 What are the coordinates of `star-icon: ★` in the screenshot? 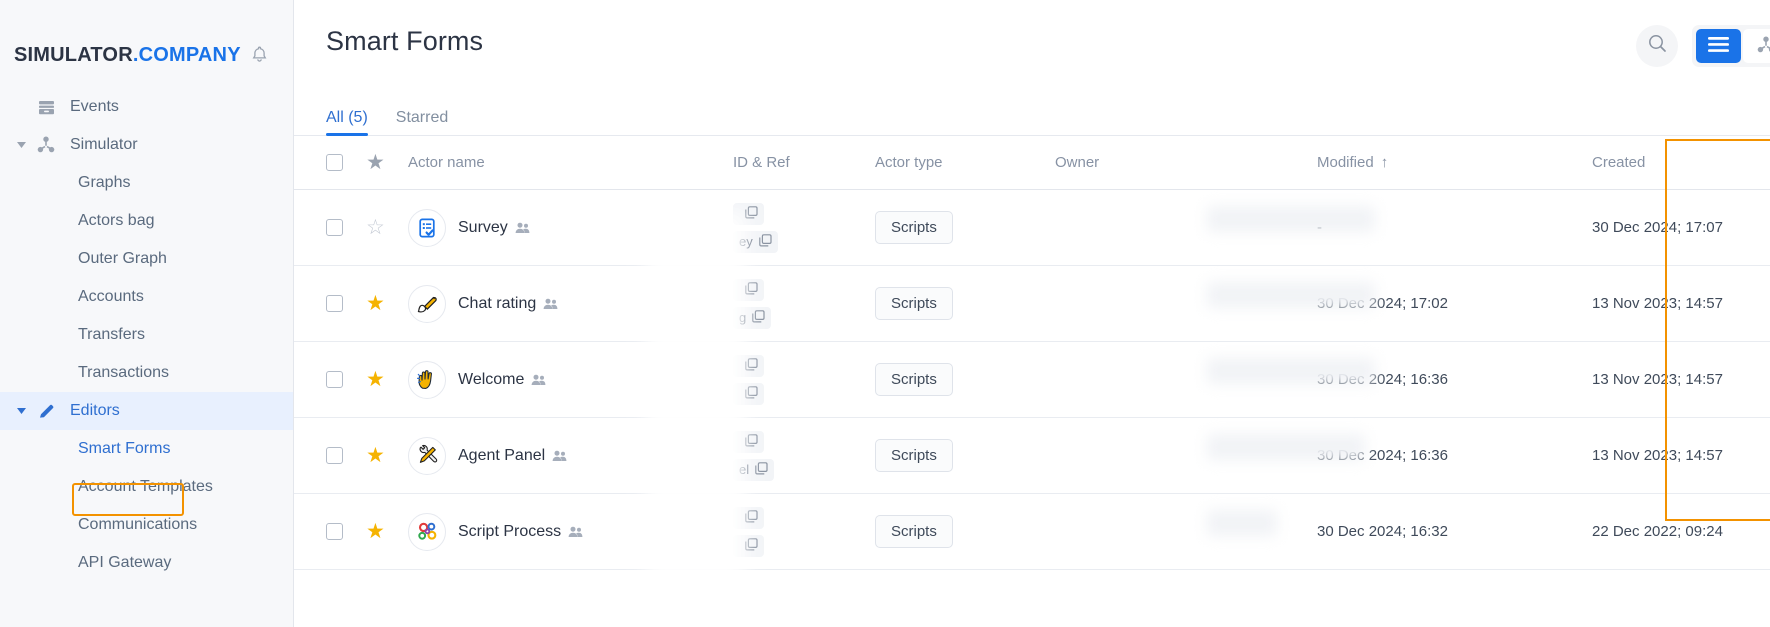 It's located at (375, 162).